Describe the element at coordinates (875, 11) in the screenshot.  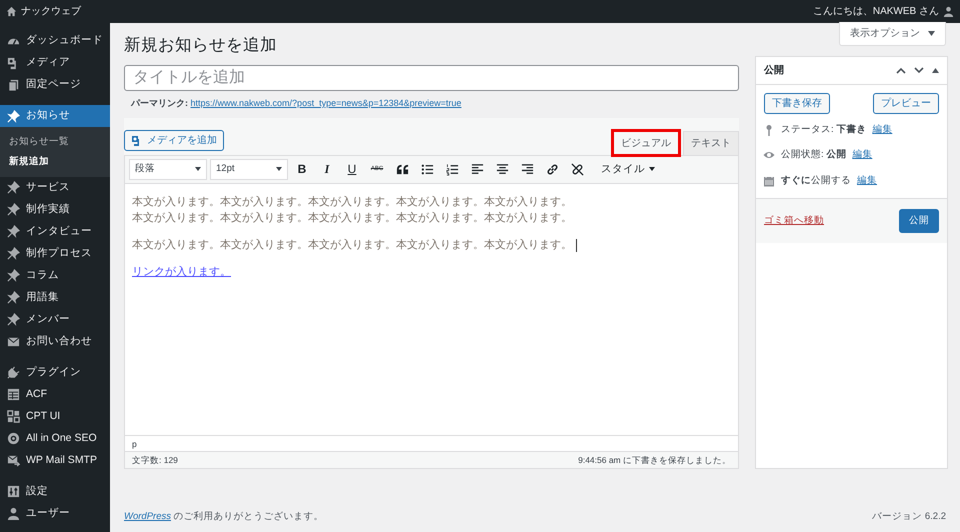
I see `user-greeting: こんにちは、NAKWEB さん` at that location.